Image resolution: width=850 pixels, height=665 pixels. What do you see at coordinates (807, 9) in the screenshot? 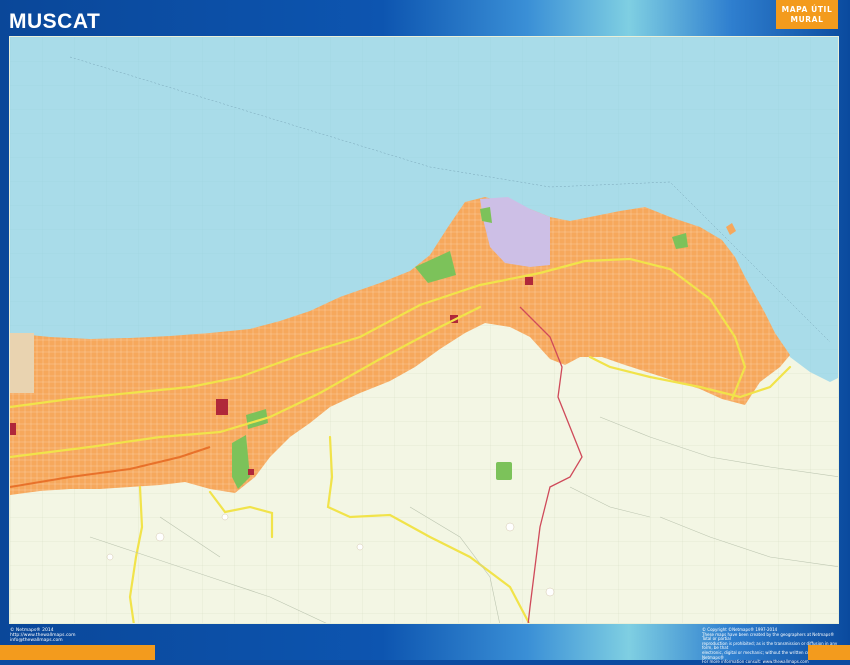
I see `badge-line-1: MAPA ÚTIL` at bounding box center [807, 9].